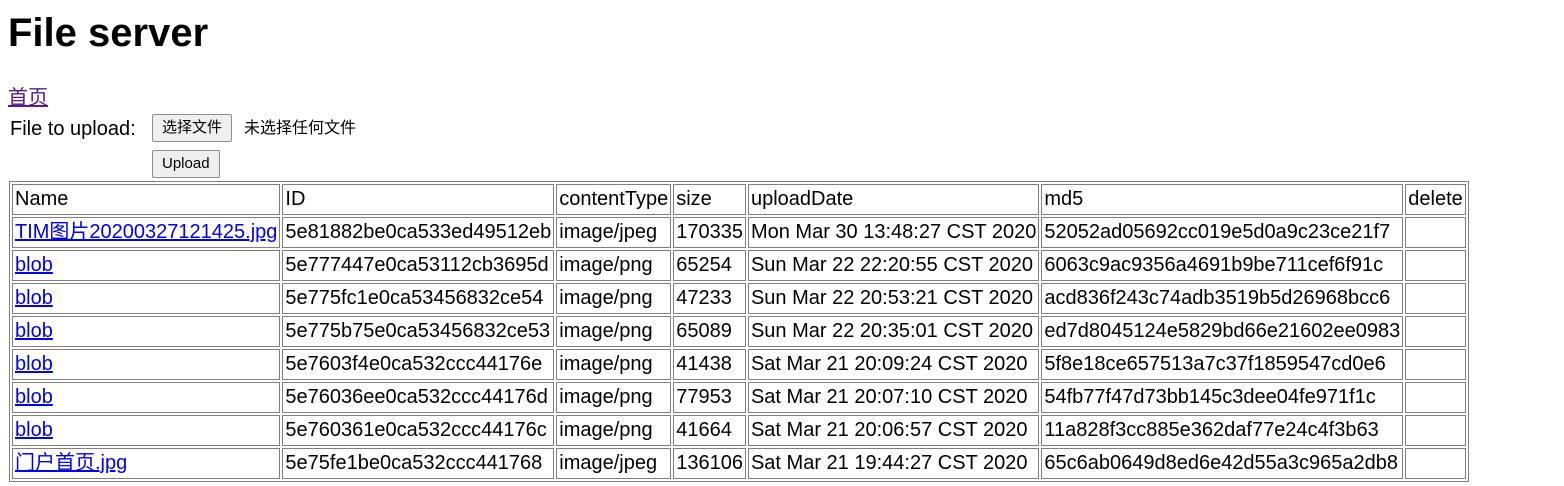 The width and height of the screenshot is (1564, 486). Describe the element at coordinates (614, 199) in the screenshot. I see `header-content-type: contentType` at that location.